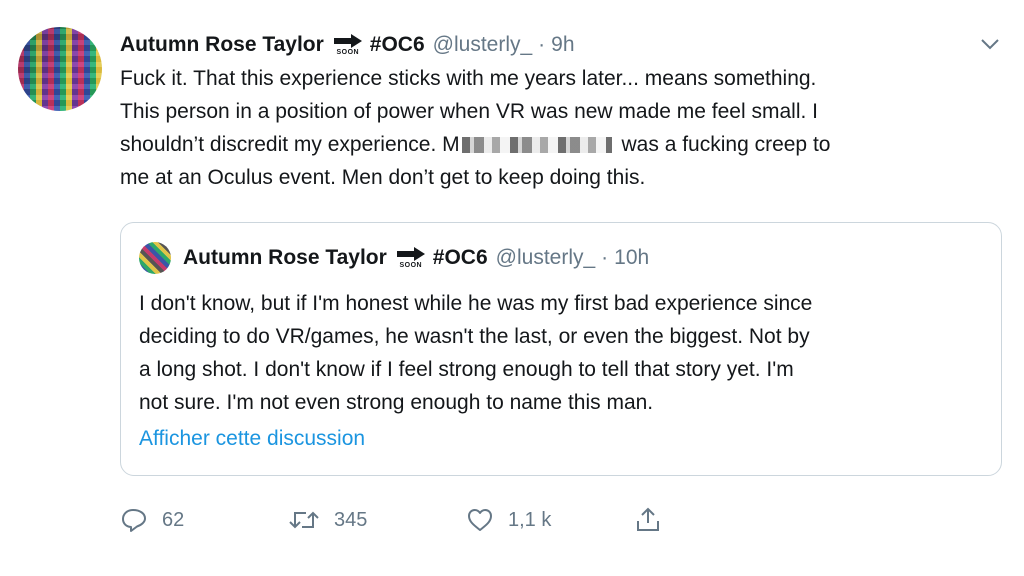  I want to click on quoted-handle: @lusterly_, so click(545, 257).